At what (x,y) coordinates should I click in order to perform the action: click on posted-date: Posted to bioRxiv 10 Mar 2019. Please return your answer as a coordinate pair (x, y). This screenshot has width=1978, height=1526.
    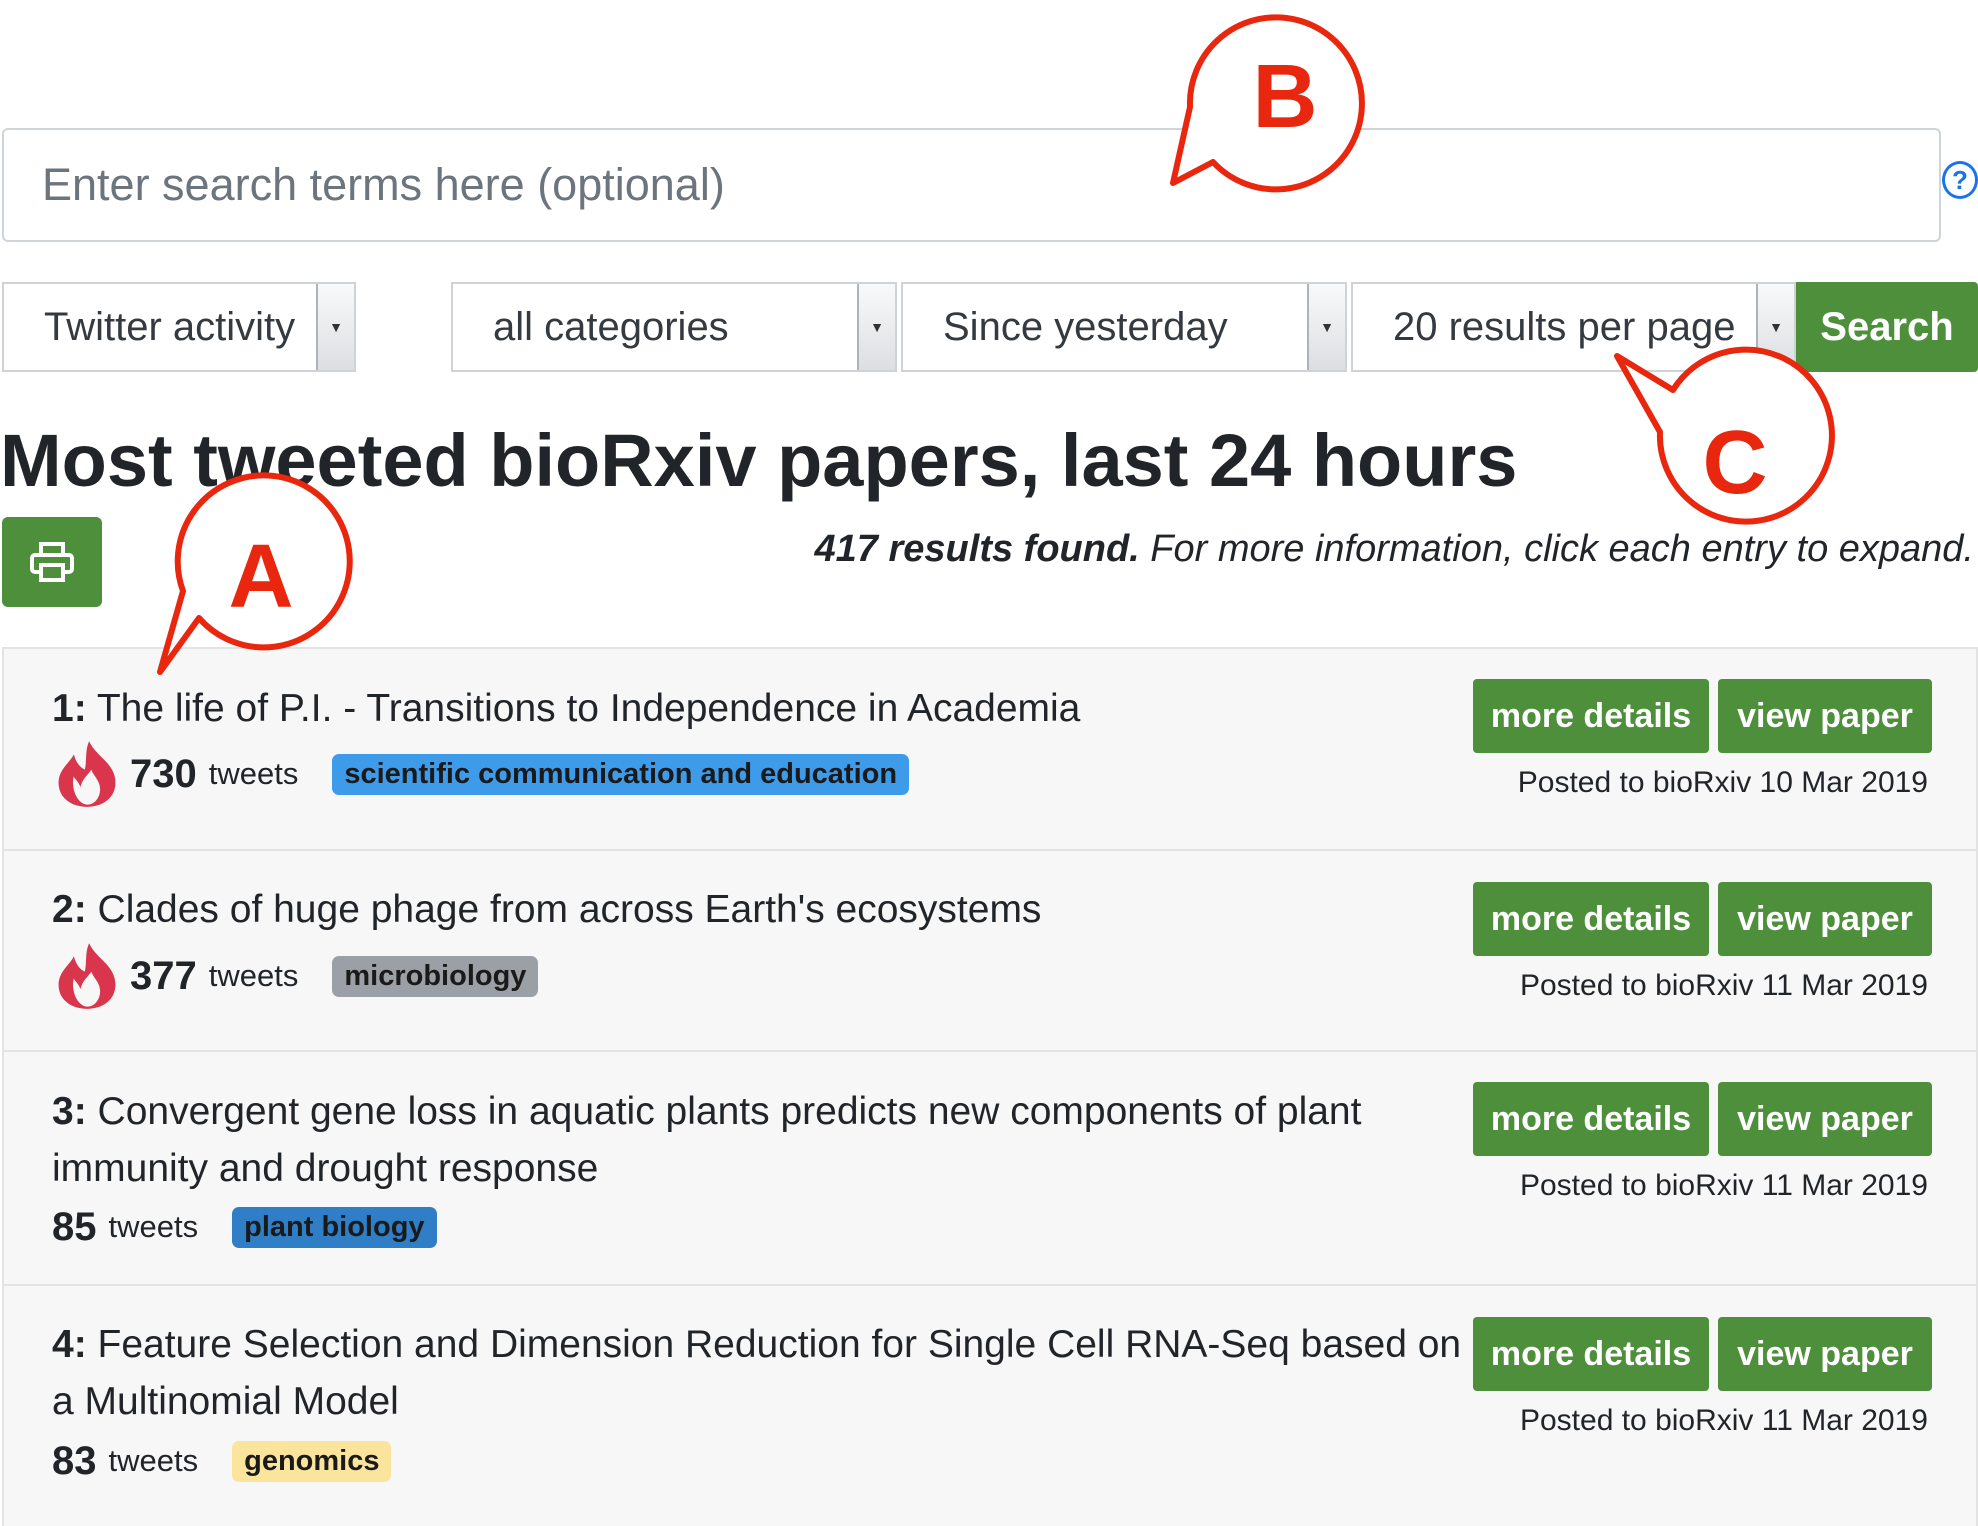
    Looking at the image, I should click on (1722, 782).